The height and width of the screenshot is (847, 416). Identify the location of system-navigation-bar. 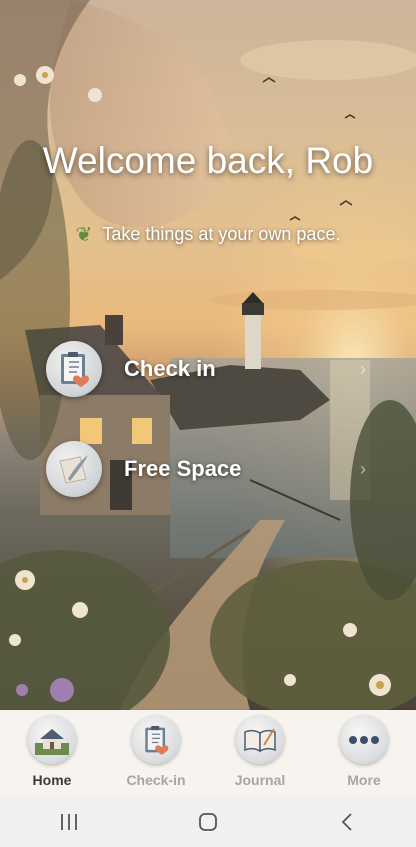
(208, 822).